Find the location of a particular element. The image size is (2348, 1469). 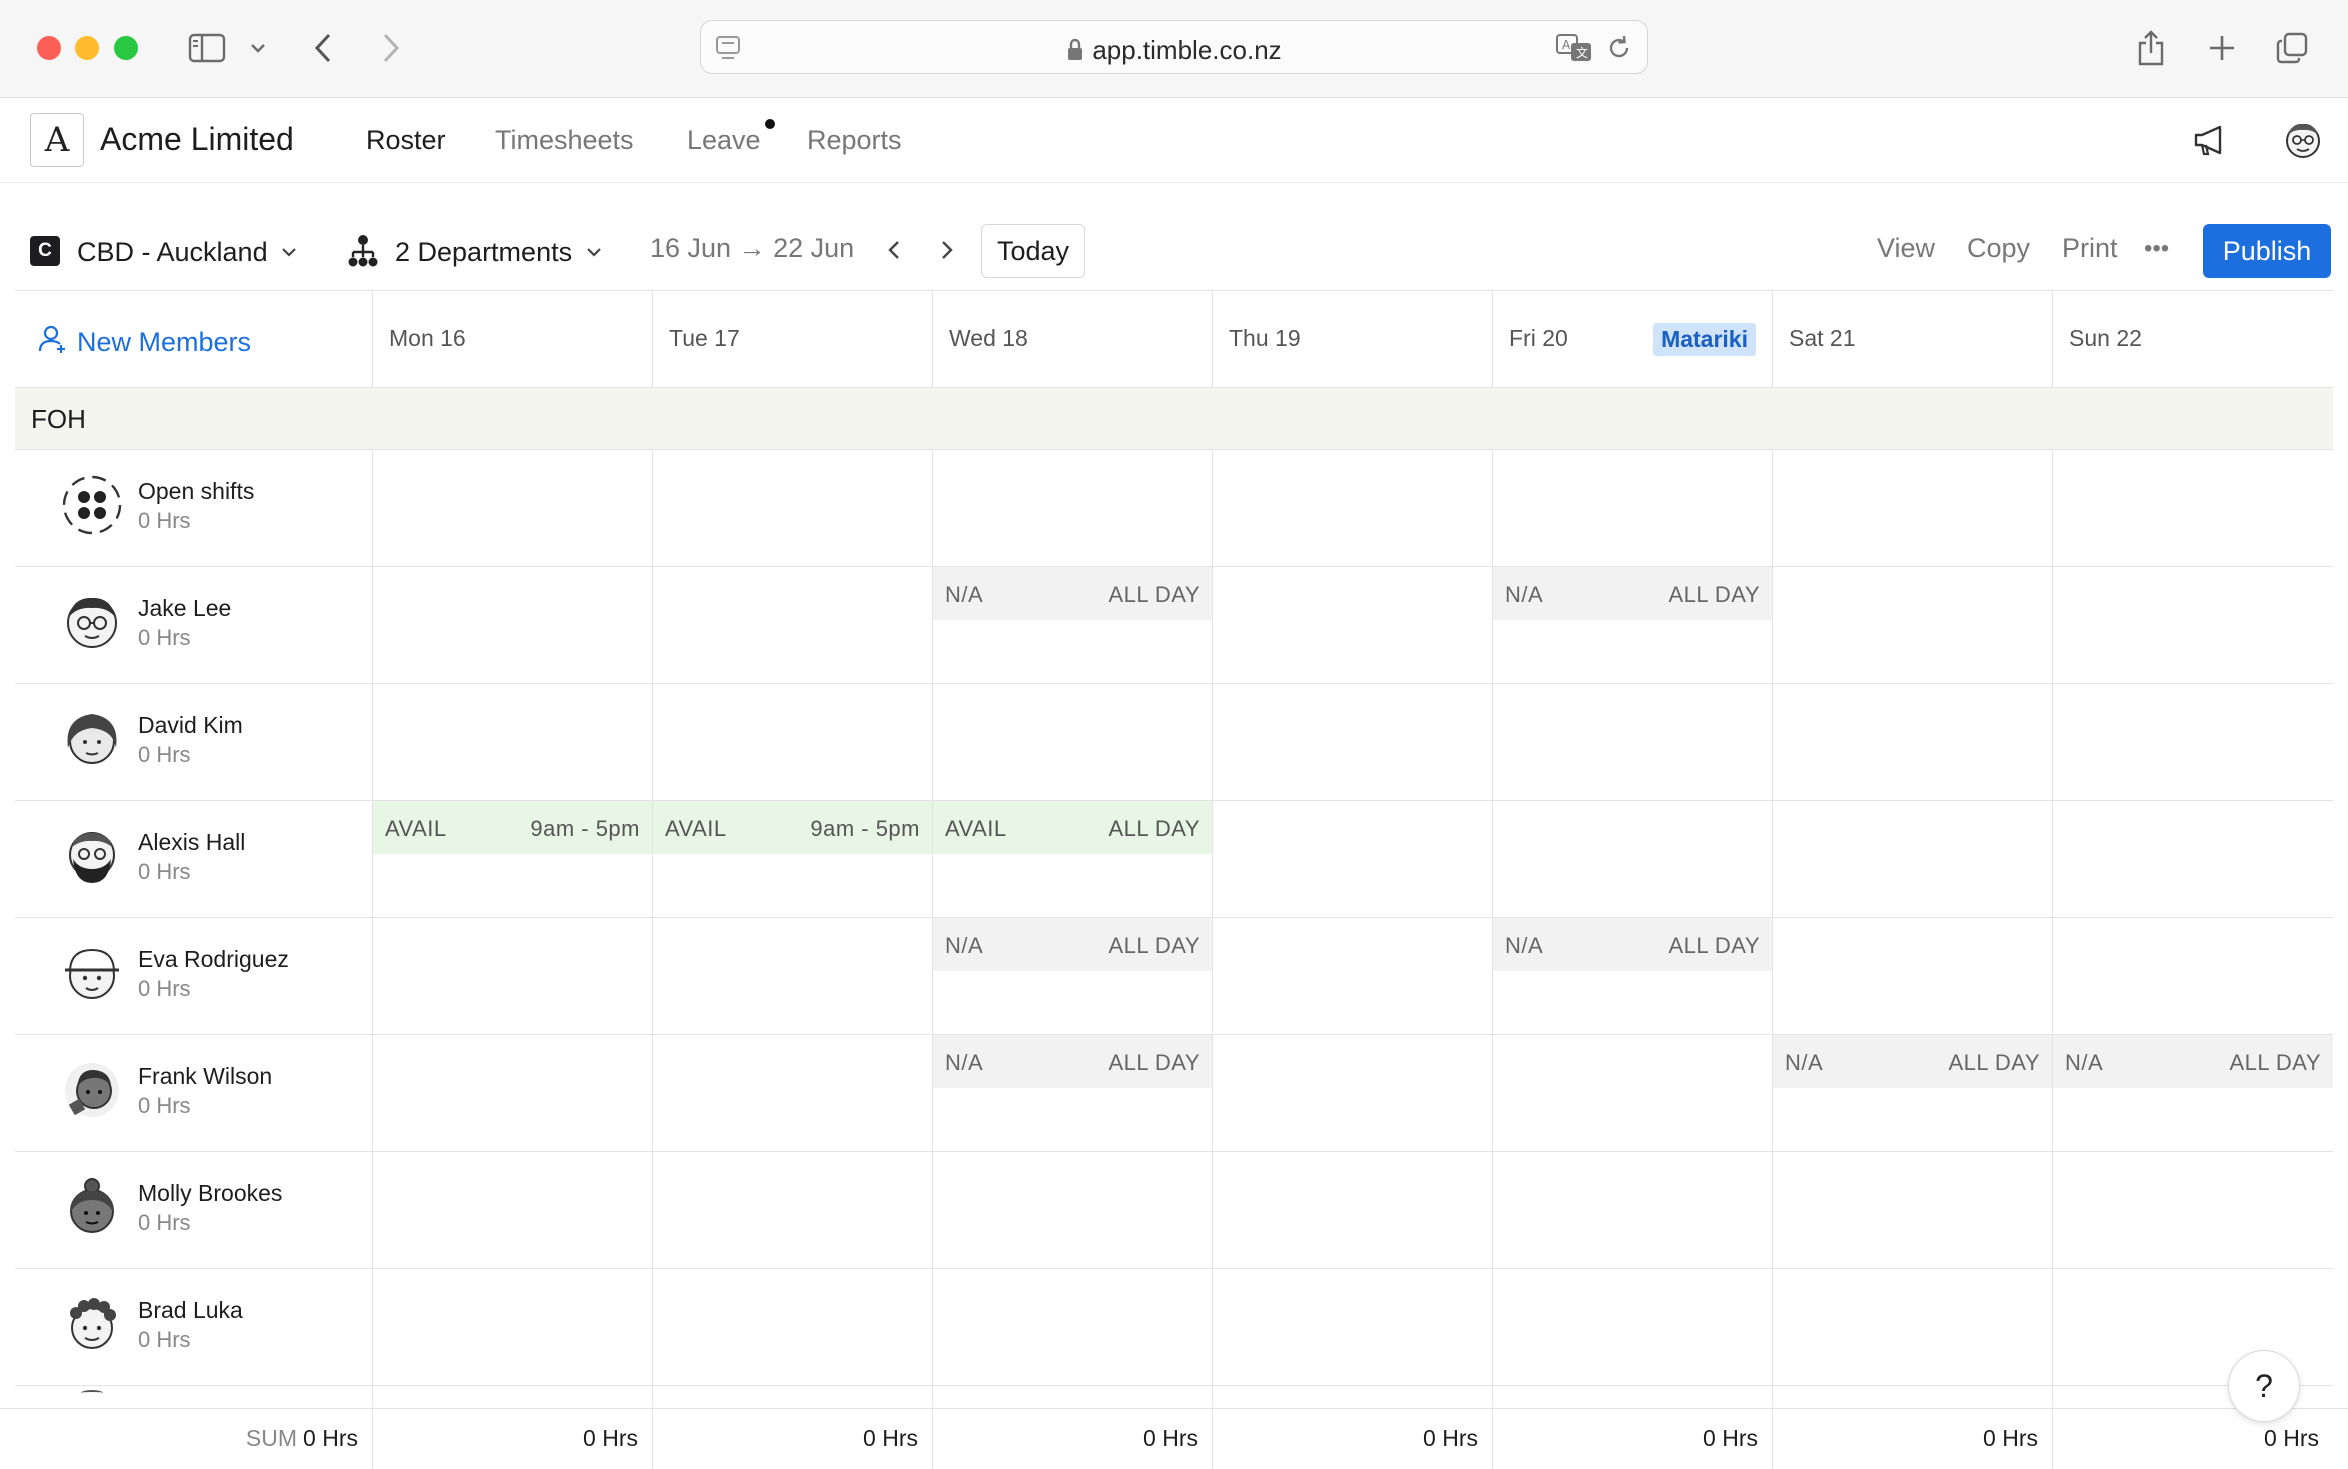

previous-week-icon is located at coordinates (894, 252).